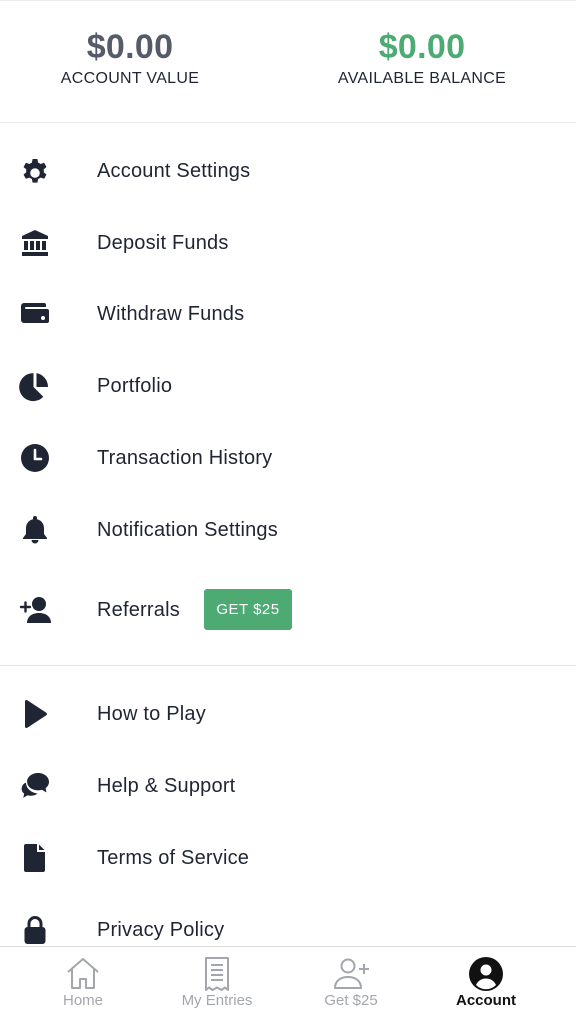  I want to click on menu-item-how-to-play: How to Play, so click(288, 714).